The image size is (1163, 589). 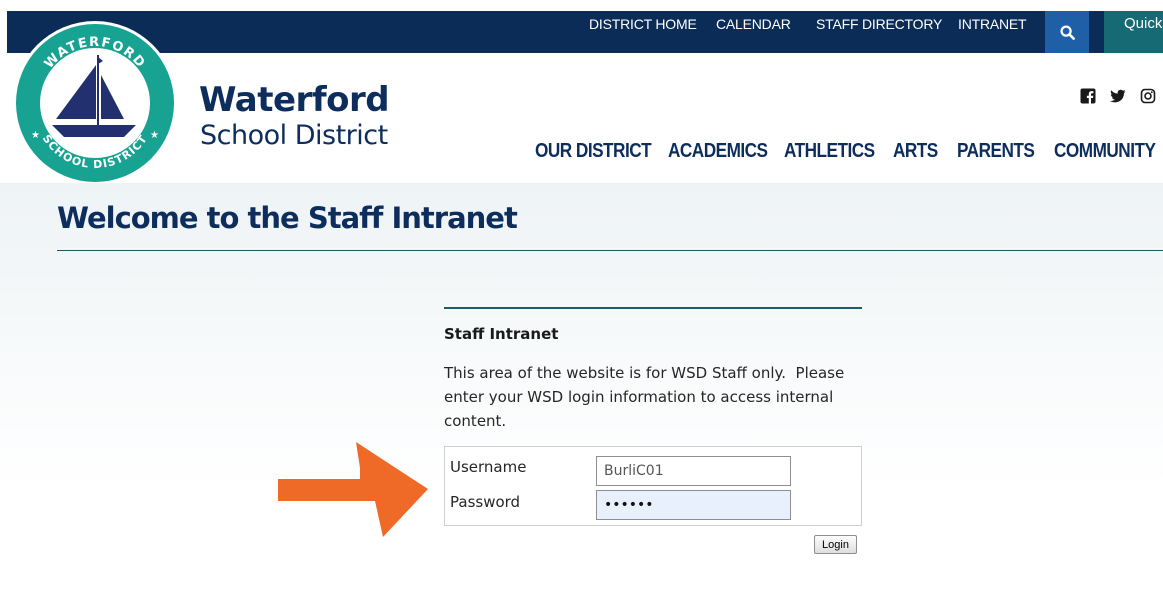 I want to click on facebook-icon, so click(x=1088, y=96).